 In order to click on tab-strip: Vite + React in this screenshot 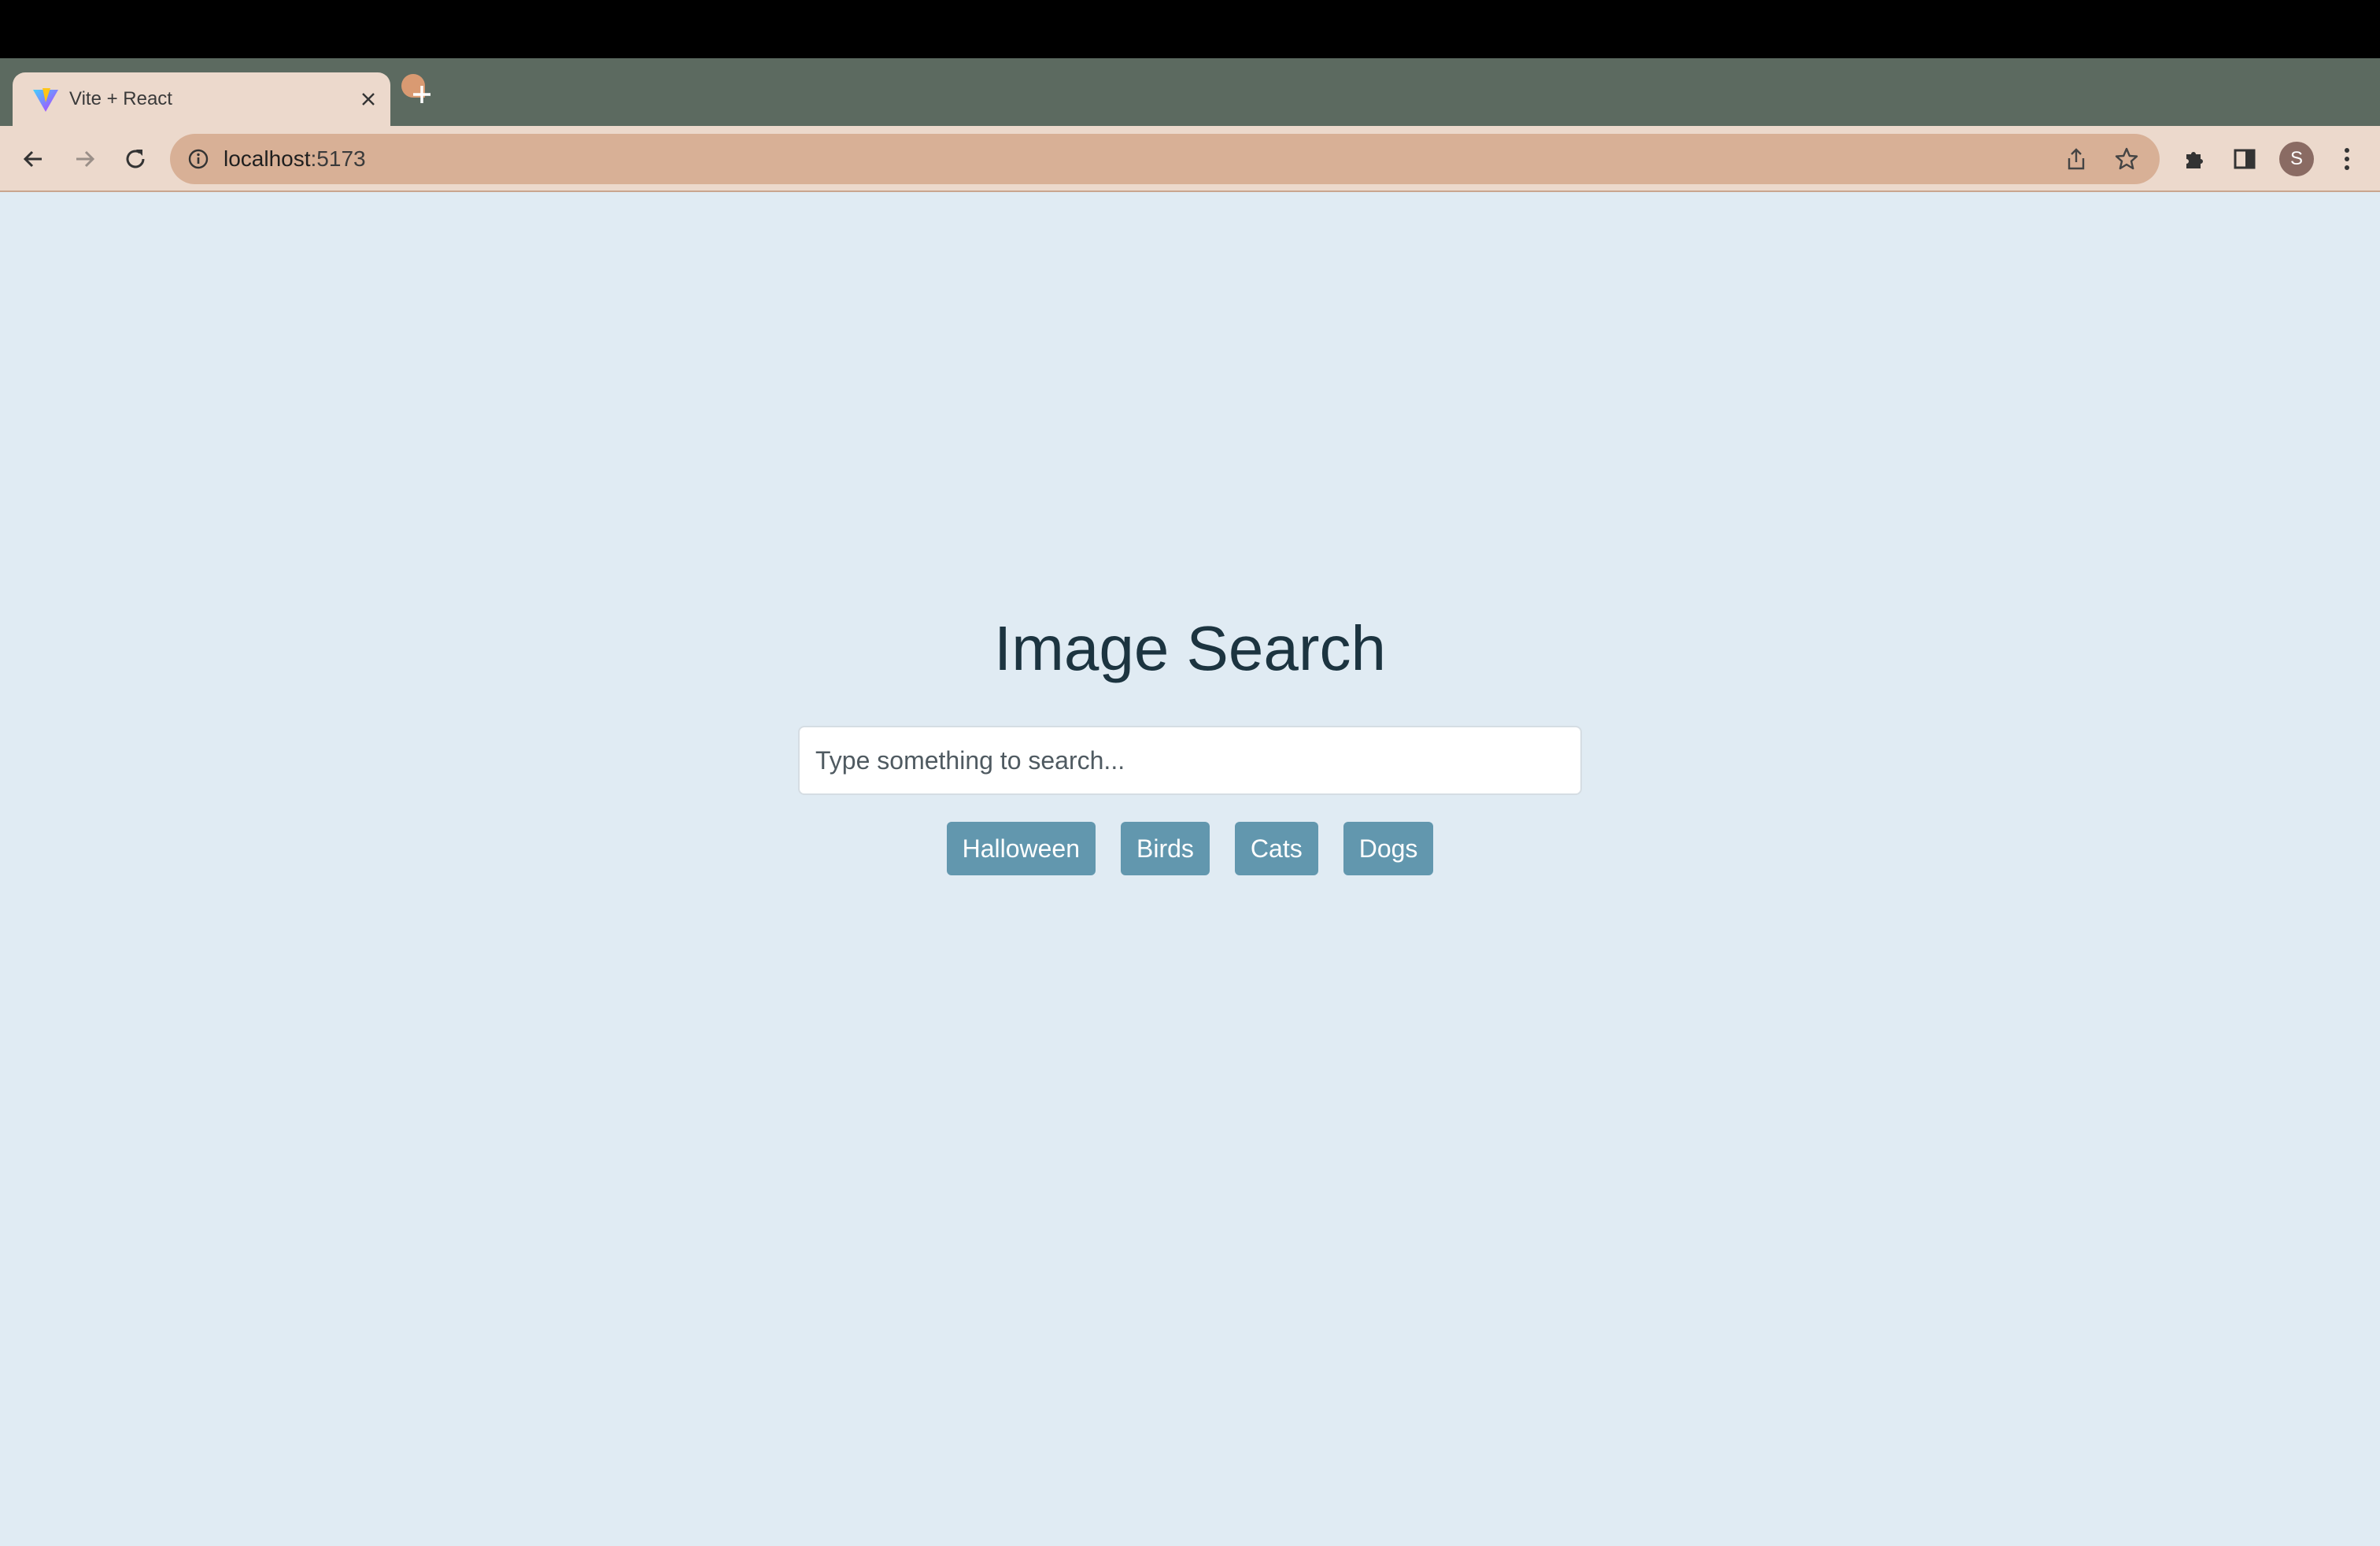, I will do `click(1190, 92)`.